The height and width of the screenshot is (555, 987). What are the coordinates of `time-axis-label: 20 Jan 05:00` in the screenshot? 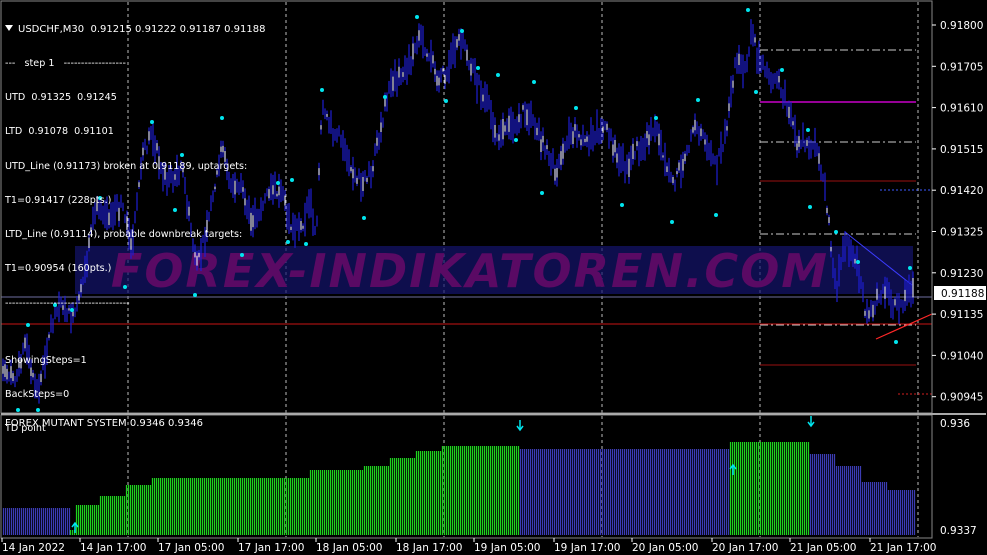 It's located at (665, 548).